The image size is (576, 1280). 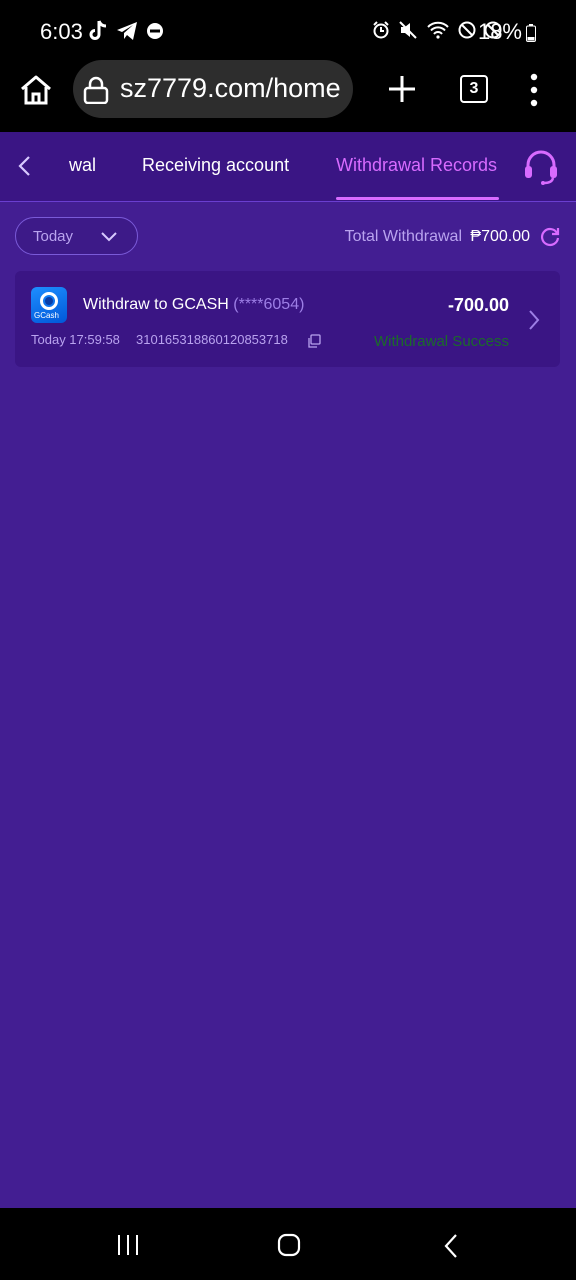 What do you see at coordinates (499, 31) in the screenshot?
I see `battery-percent: 18%` at bounding box center [499, 31].